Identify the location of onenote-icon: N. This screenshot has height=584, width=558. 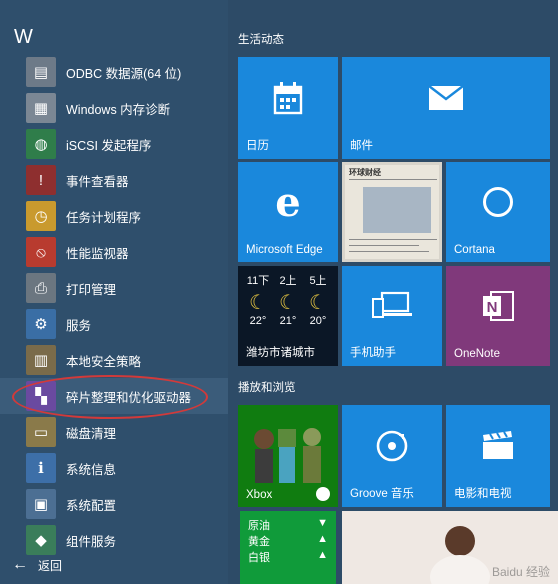
(498, 306).